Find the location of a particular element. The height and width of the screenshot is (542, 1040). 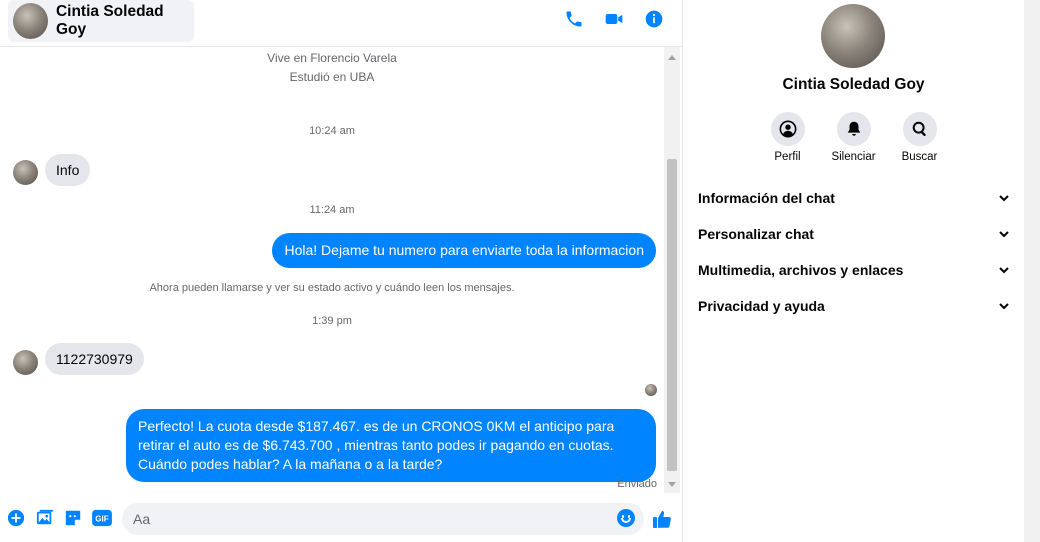

read-receipt-avatar is located at coordinates (651, 390).